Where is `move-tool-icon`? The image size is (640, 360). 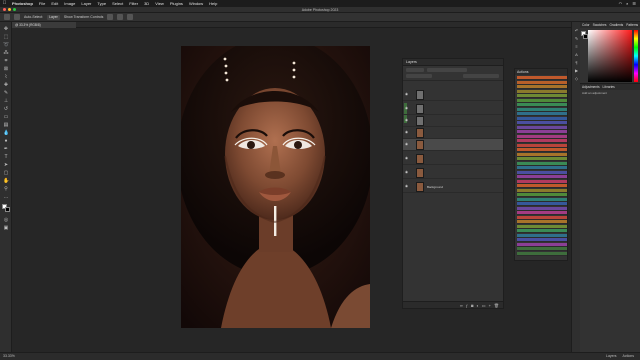 move-tool-icon is located at coordinates (17, 17).